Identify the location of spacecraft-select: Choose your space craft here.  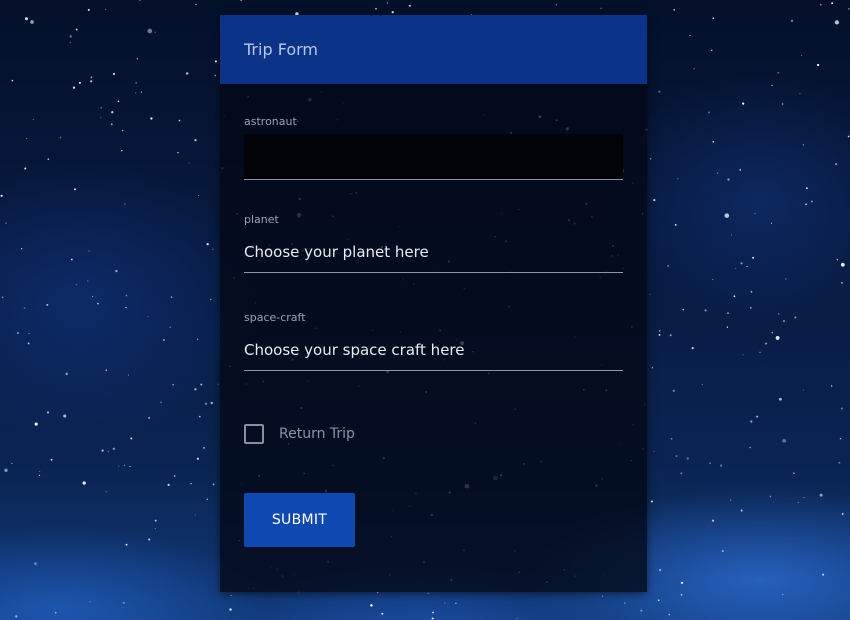
(433, 350).